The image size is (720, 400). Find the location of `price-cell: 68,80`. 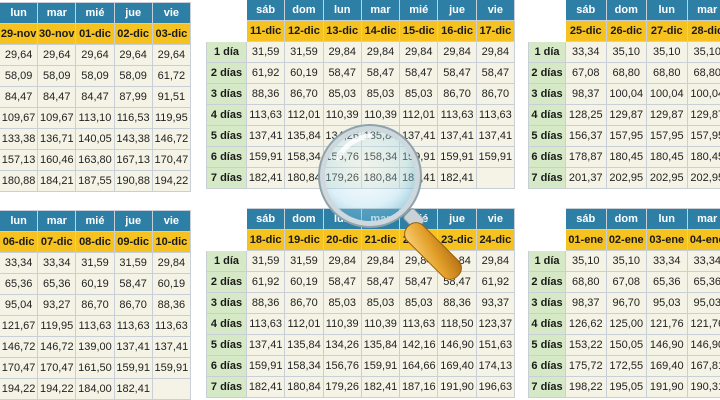

price-cell: 68,80 is located at coordinates (626, 73).